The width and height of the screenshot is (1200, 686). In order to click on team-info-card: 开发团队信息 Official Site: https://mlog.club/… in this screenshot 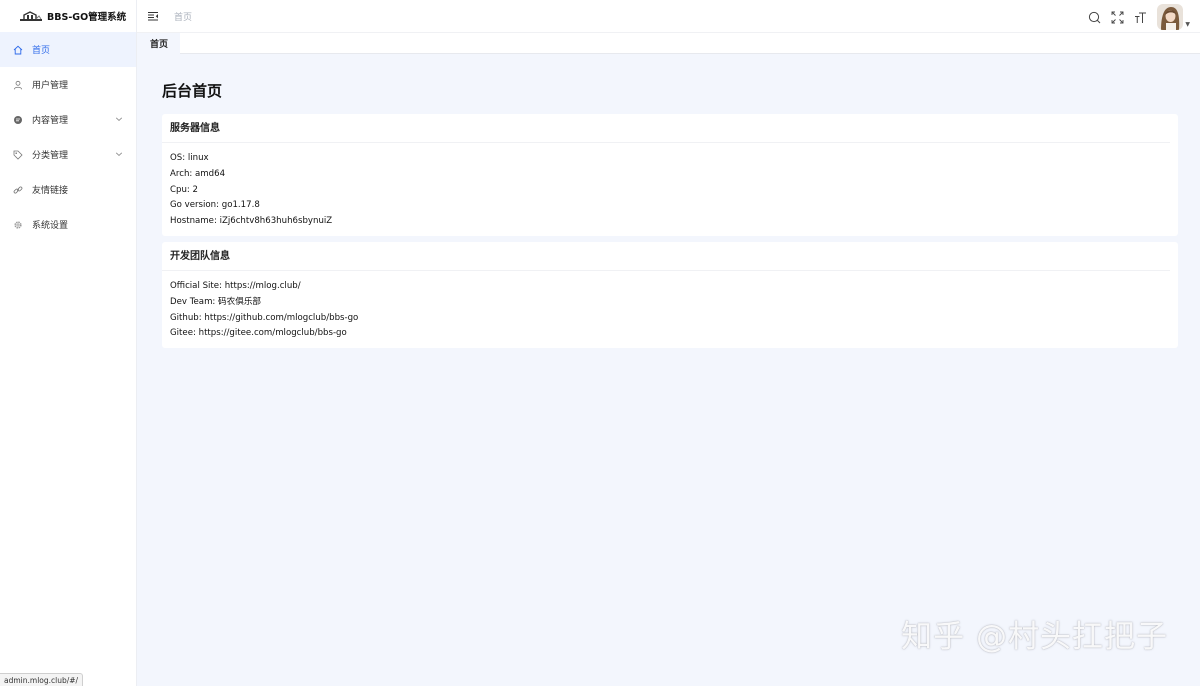, I will do `click(670, 295)`.